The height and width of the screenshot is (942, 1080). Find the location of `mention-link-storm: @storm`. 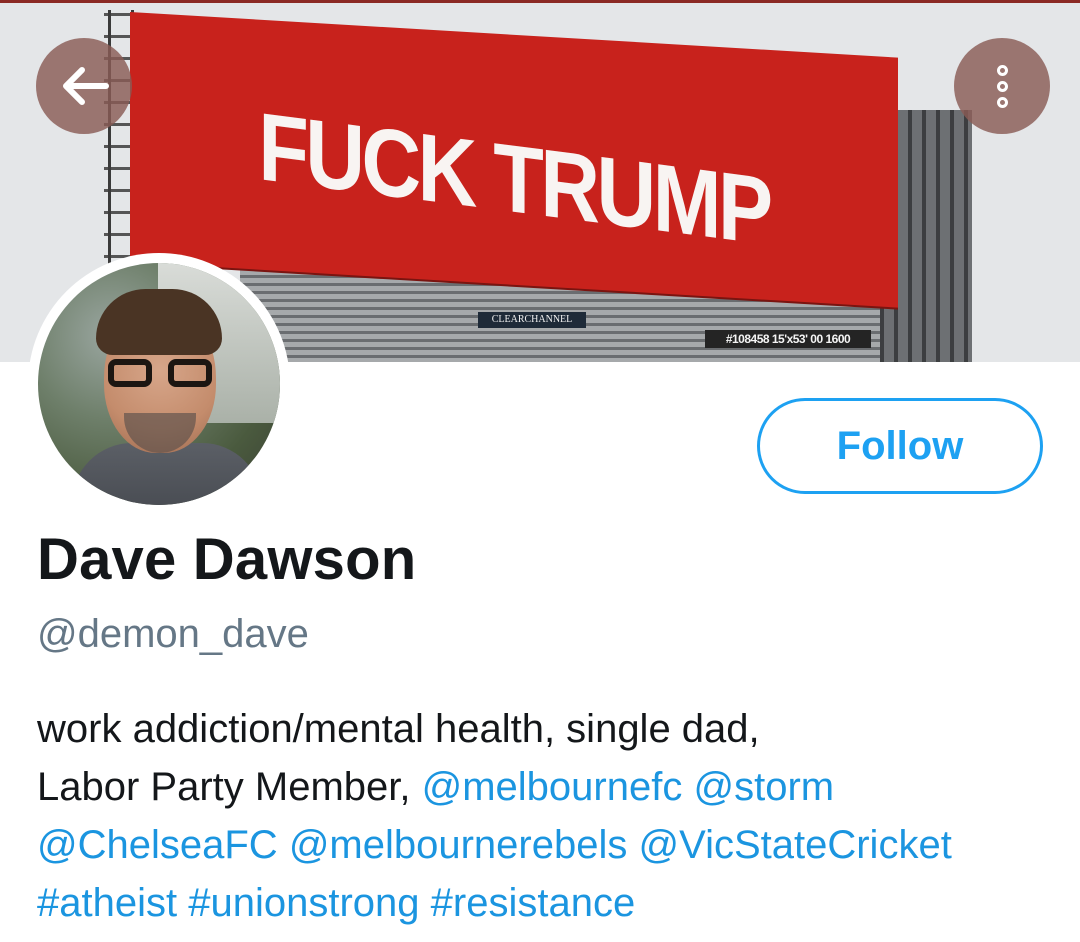

mention-link-storm: @storm is located at coordinates (763, 787).